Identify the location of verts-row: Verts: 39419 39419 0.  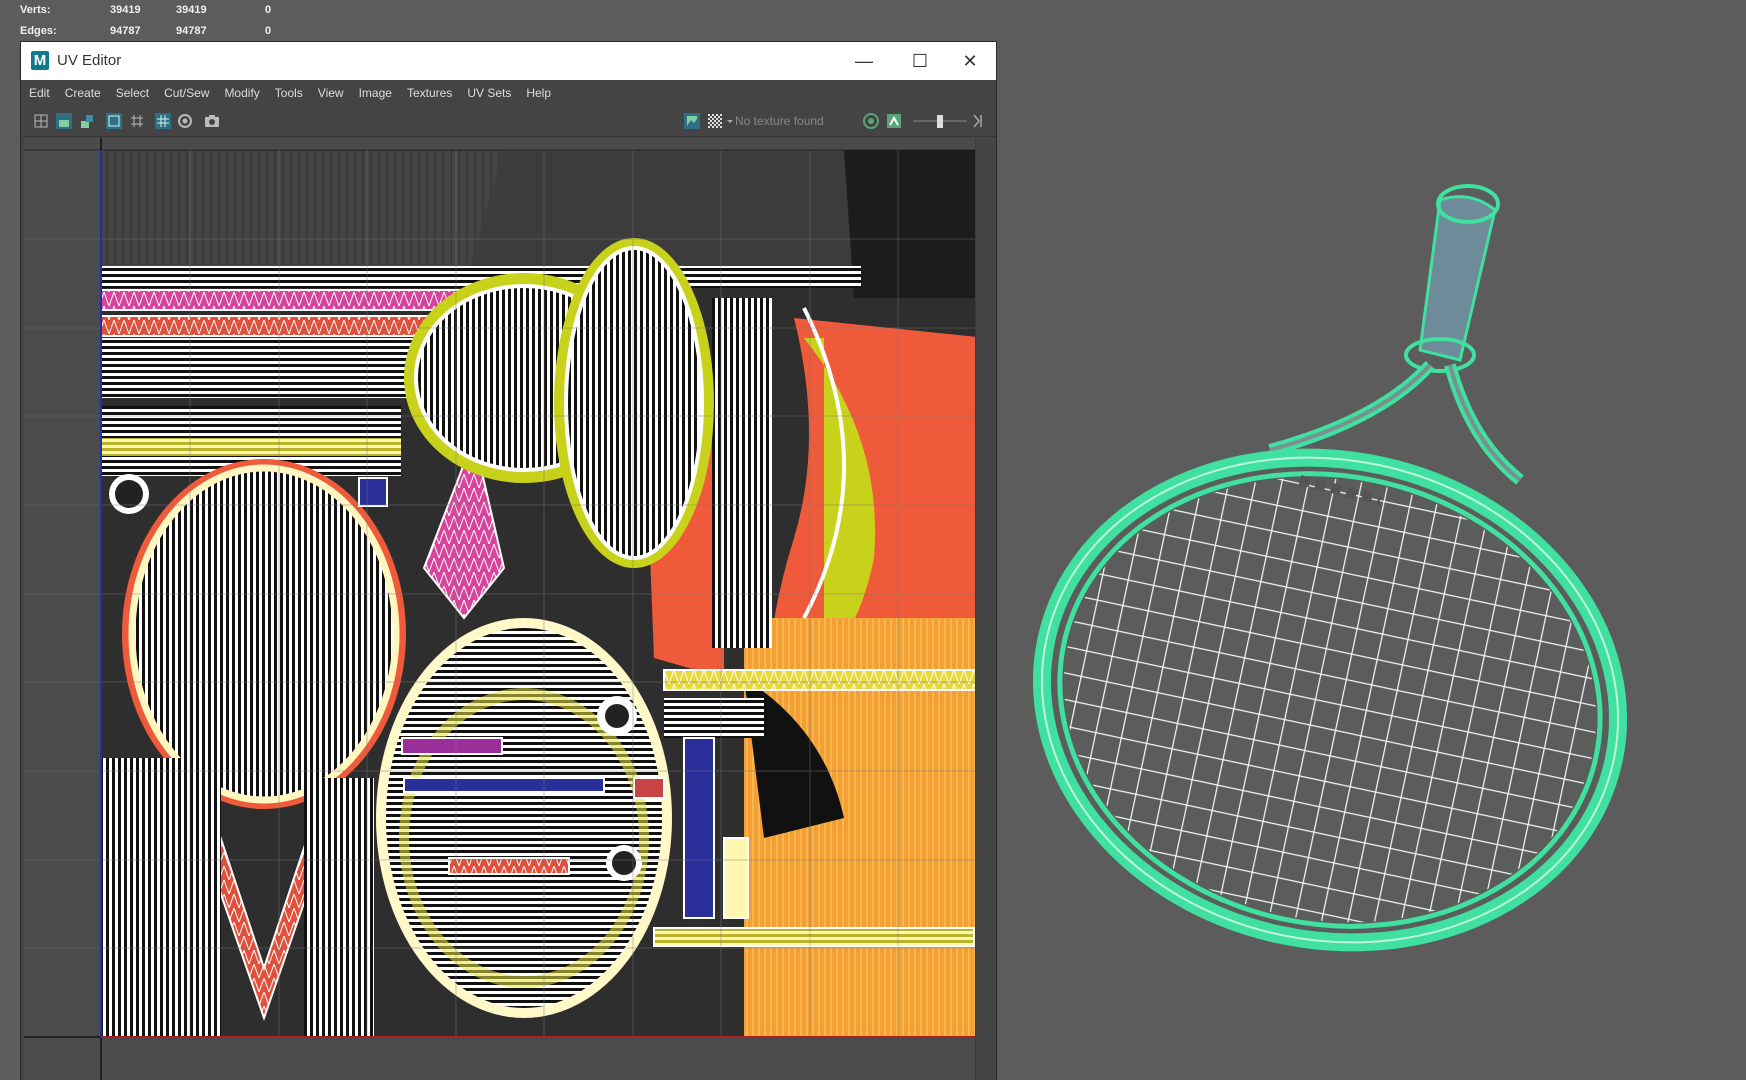
(160, 10).